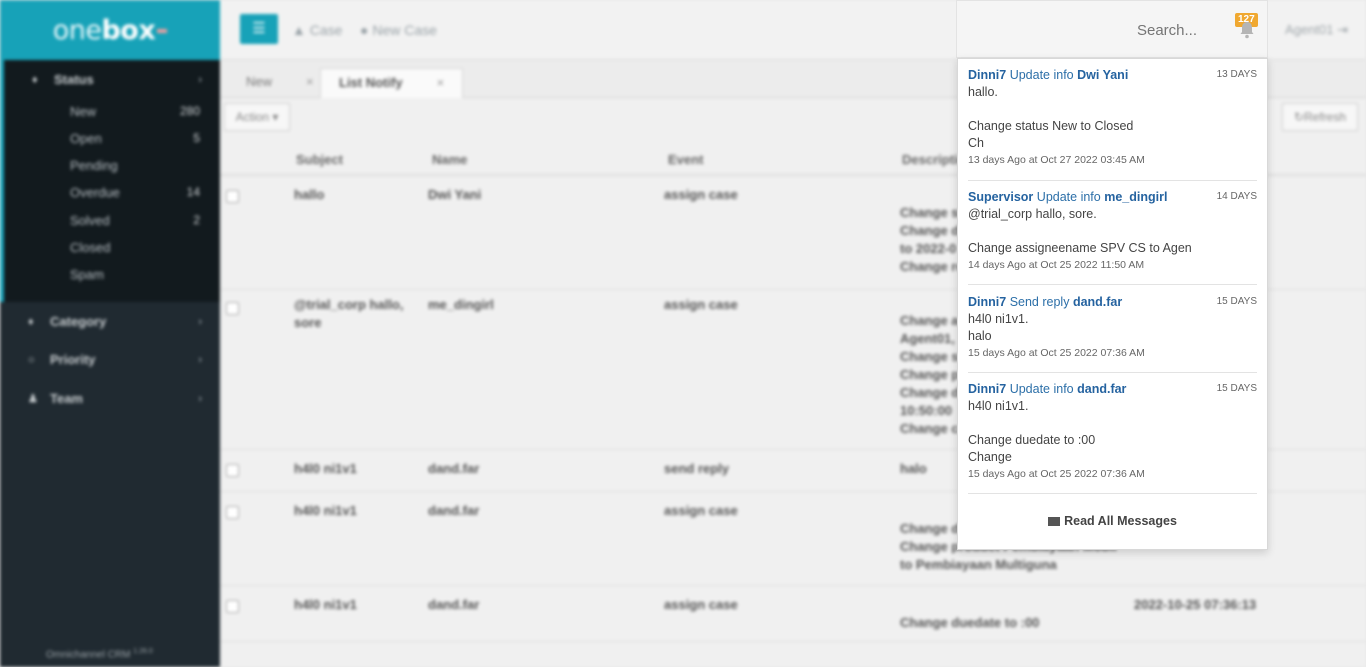 The height and width of the screenshot is (667, 1366). Describe the element at coordinates (135, 138) in the screenshot. I see `status-item-open: Open 5` at that location.